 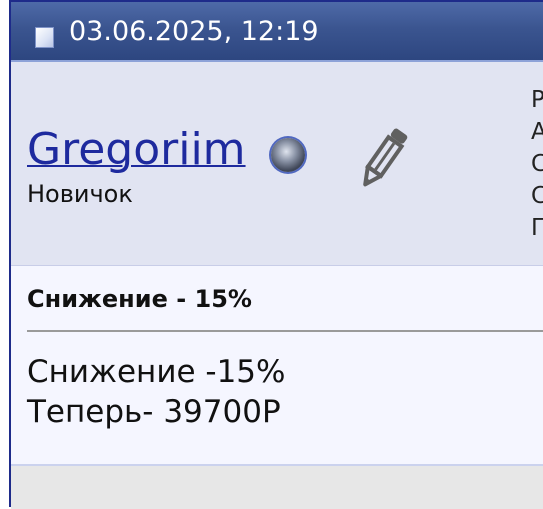 I want to click on post-title: Снижение - 15%, so click(x=139, y=299).